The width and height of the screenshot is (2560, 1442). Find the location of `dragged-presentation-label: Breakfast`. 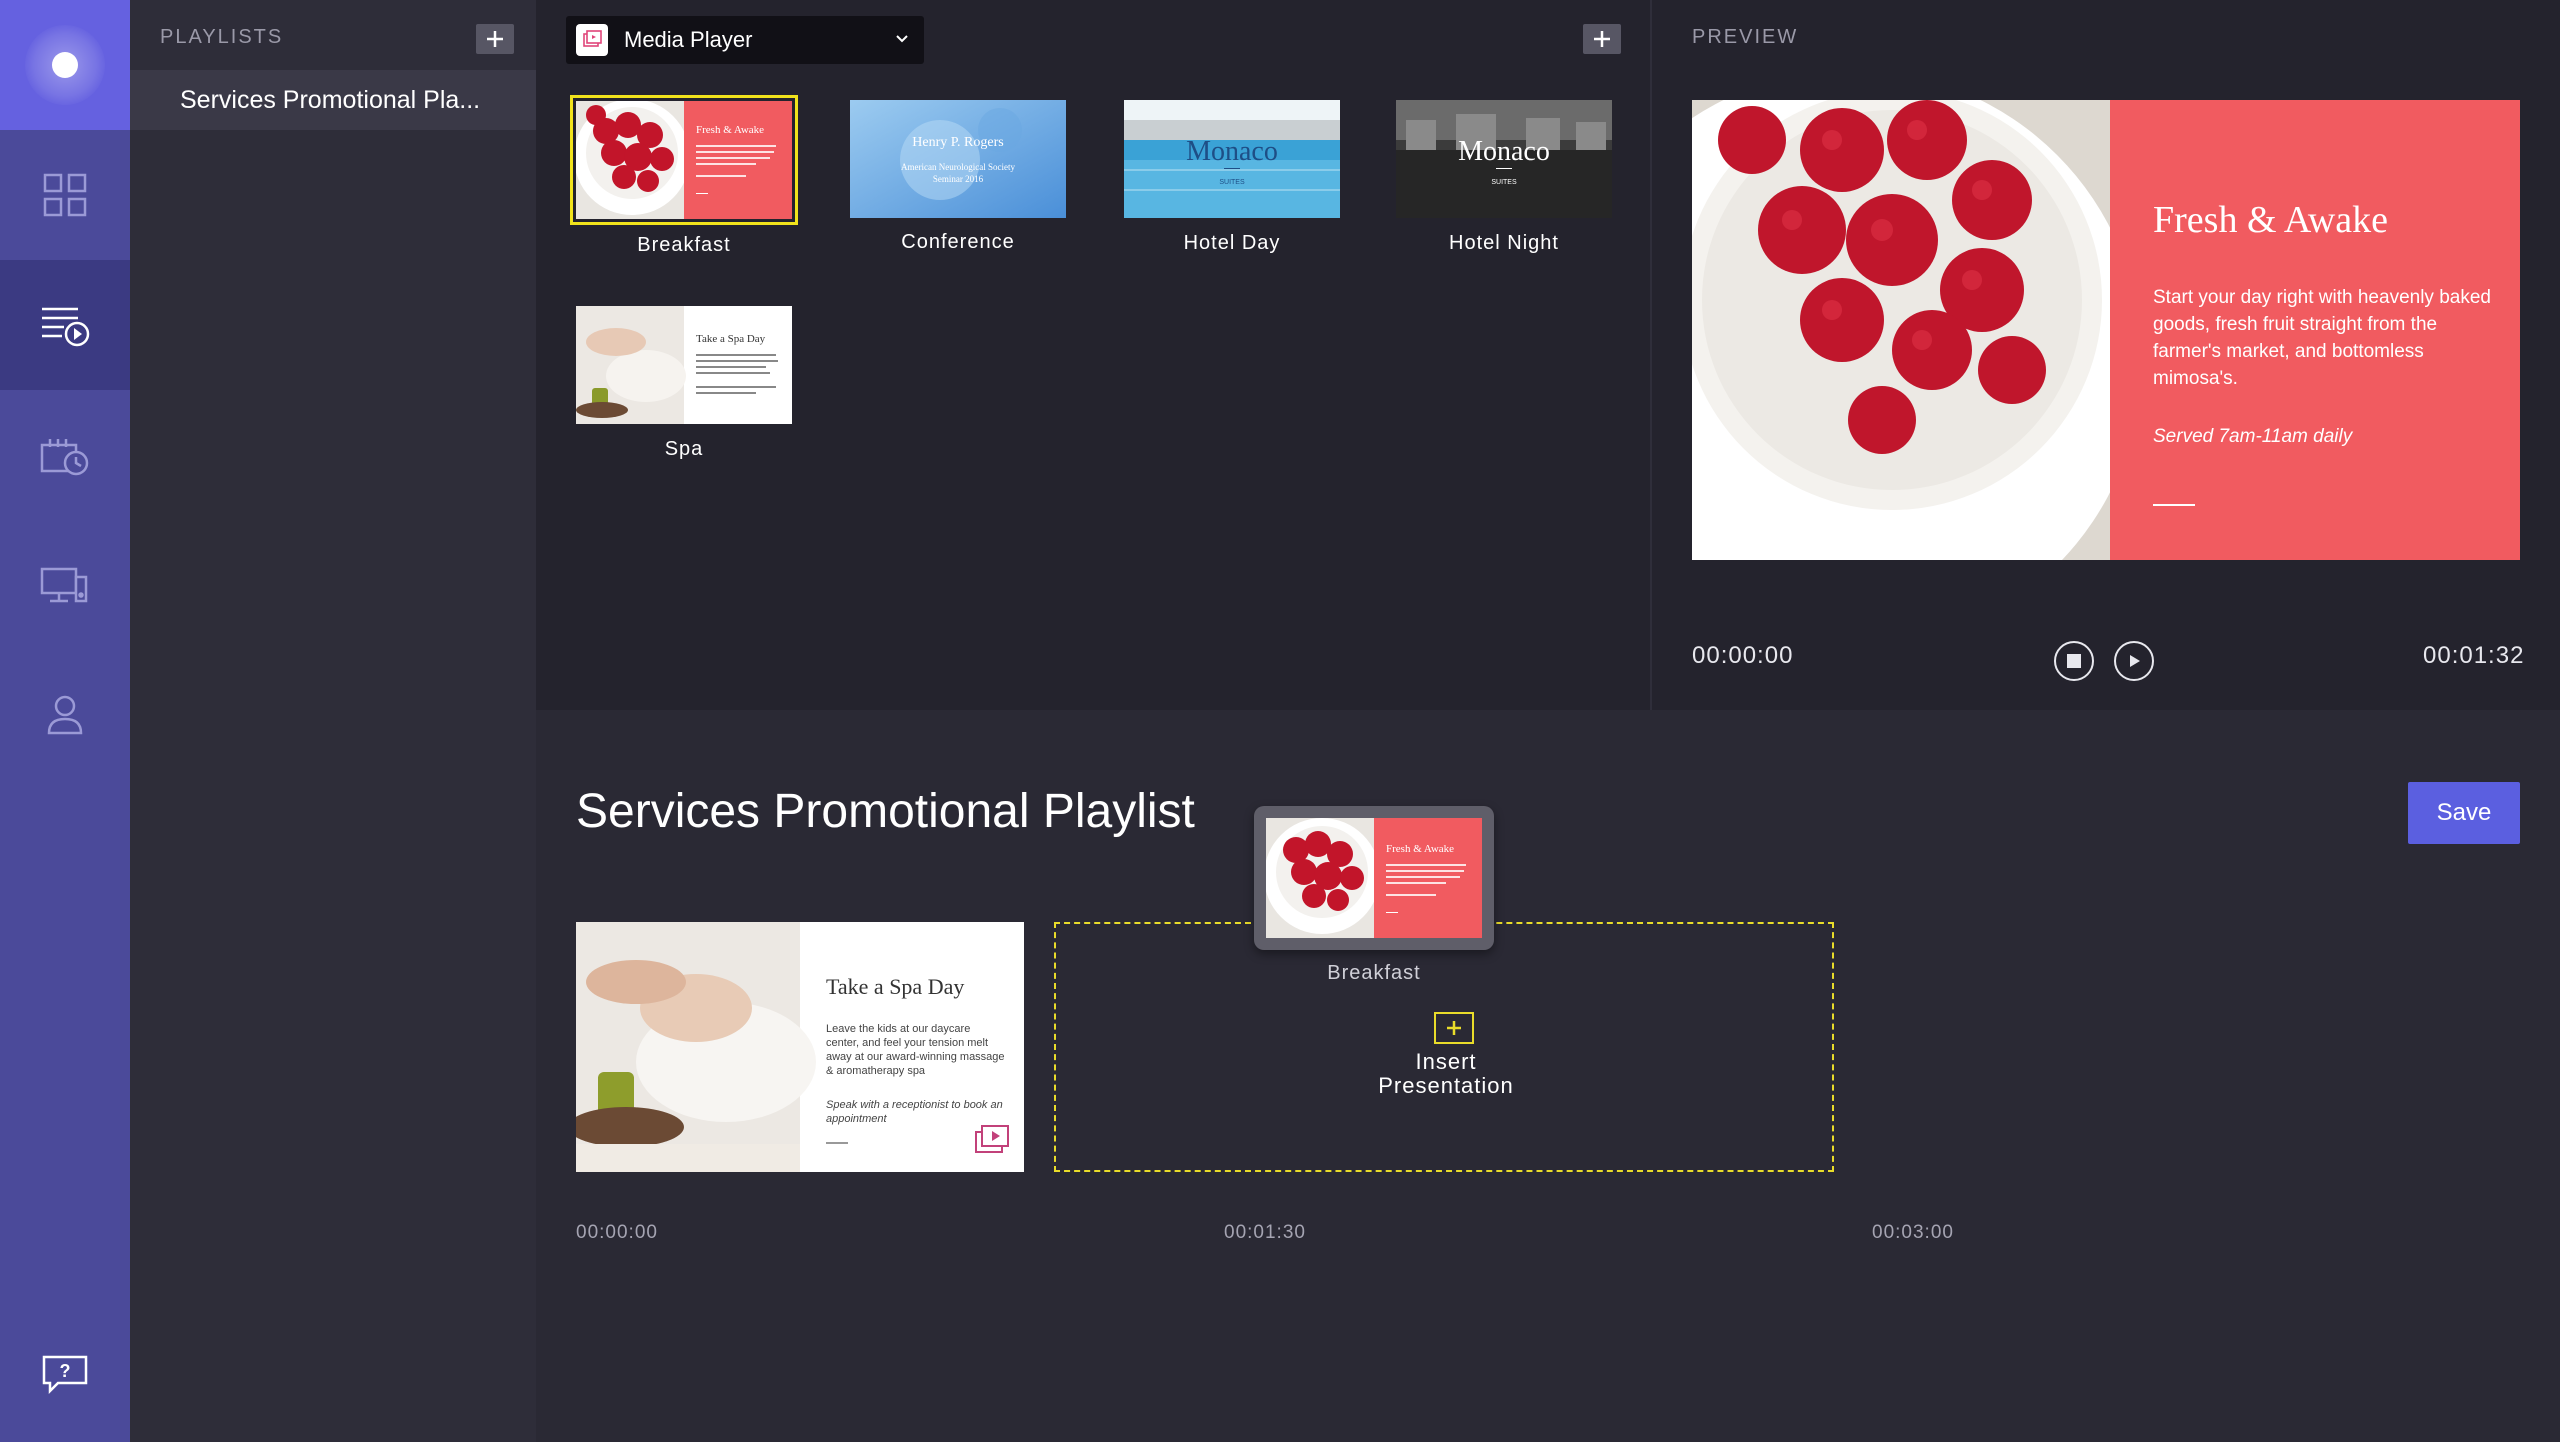

dragged-presentation-label: Breakfast is located at coordinates (1374, 973).